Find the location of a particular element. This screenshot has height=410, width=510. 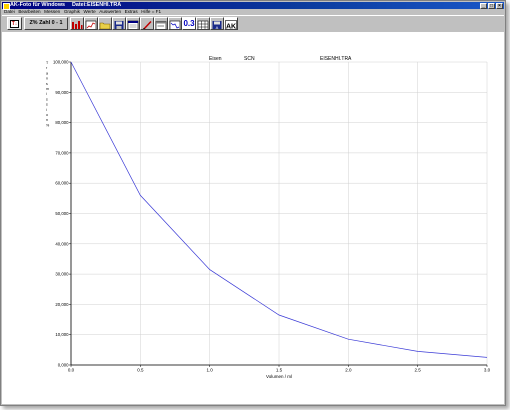

pen-button is located at coordinates (147, 23).